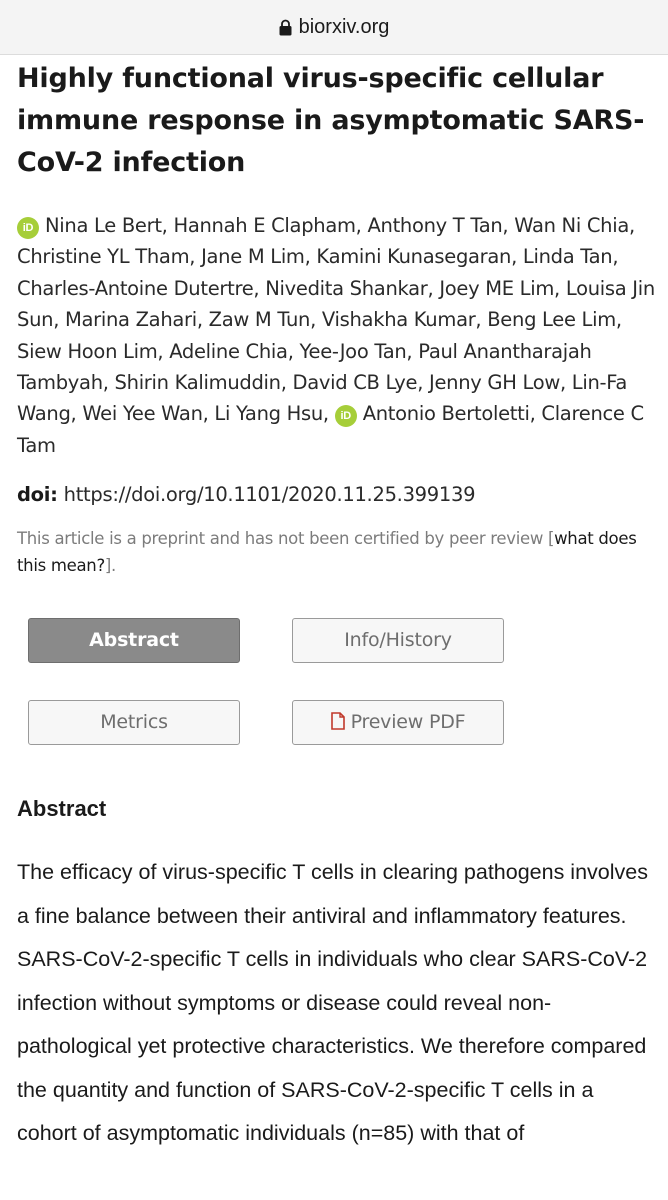 This screenshot has height=1200, width=668. Describe the element at coordinates (37, 494) in the screenshot. I see `doi-label: doi:` at that location.